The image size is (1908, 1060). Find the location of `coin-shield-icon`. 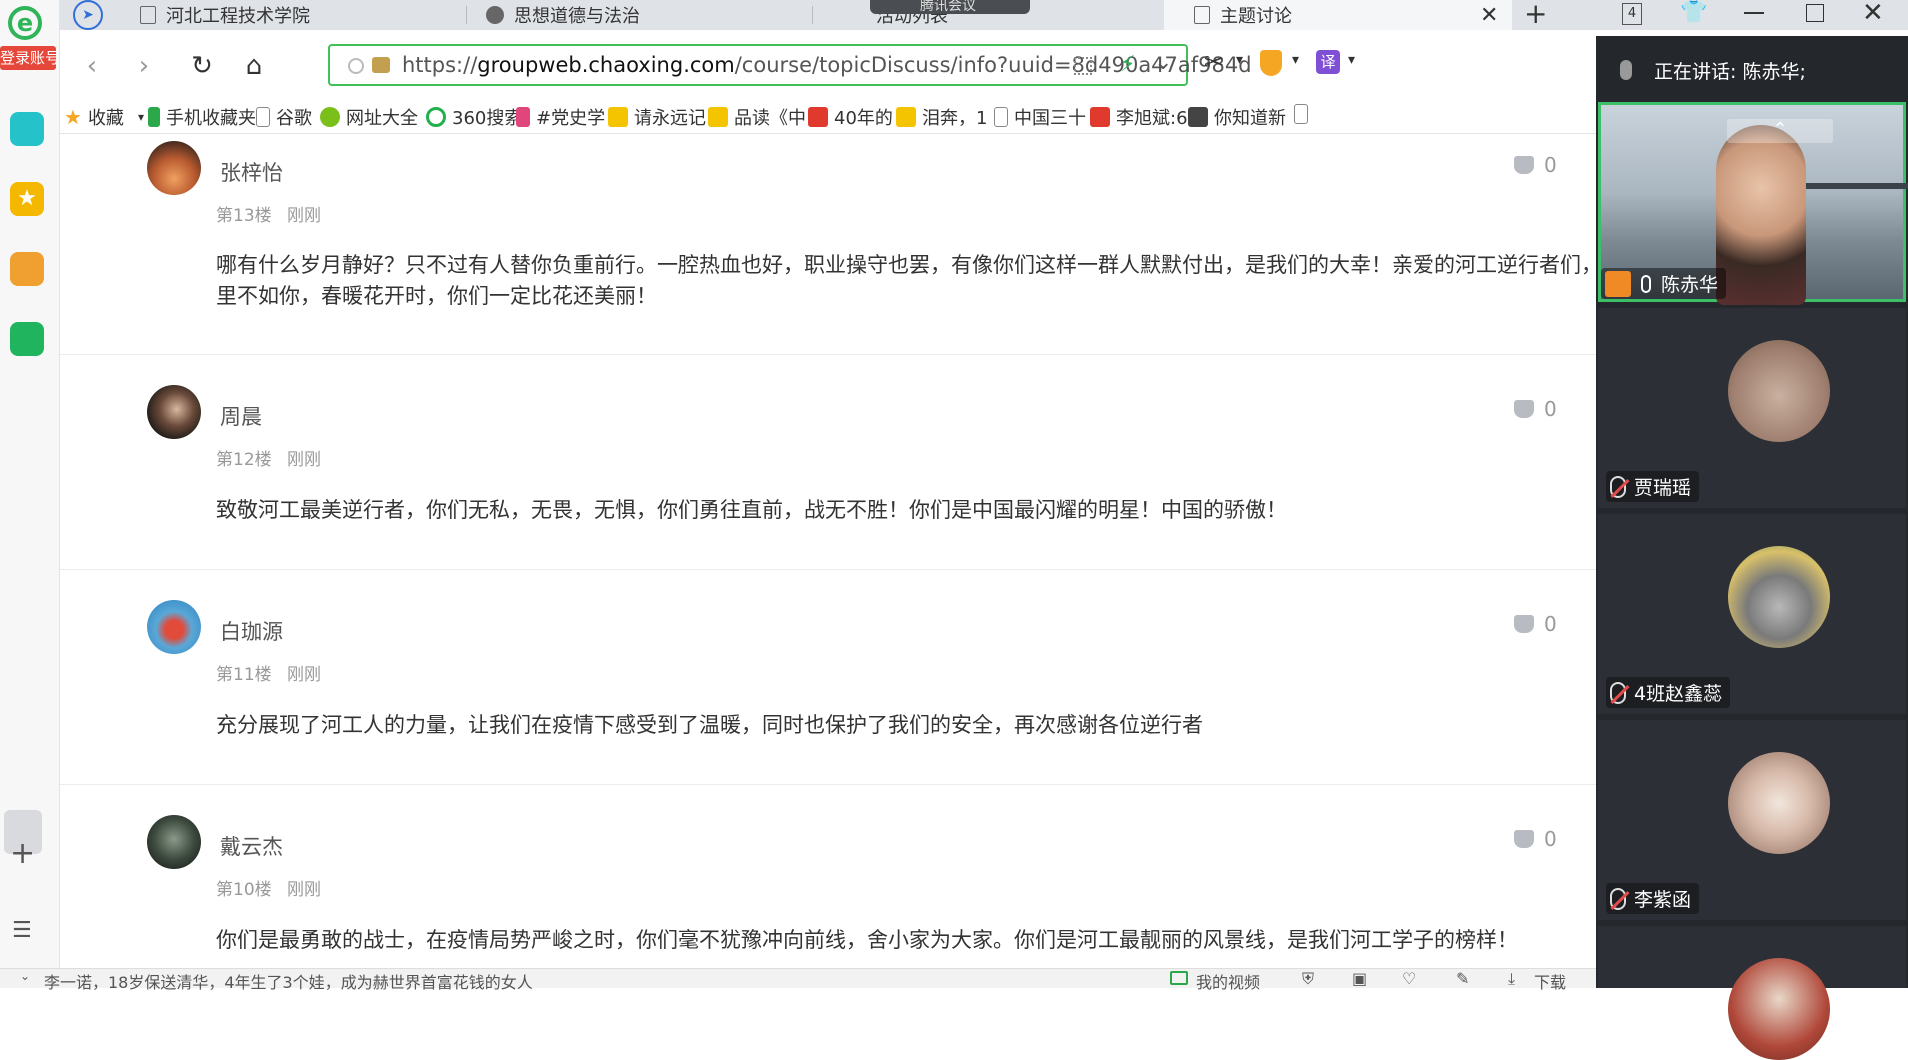

coin-shield-icon is located at coordinates (1271, 63).